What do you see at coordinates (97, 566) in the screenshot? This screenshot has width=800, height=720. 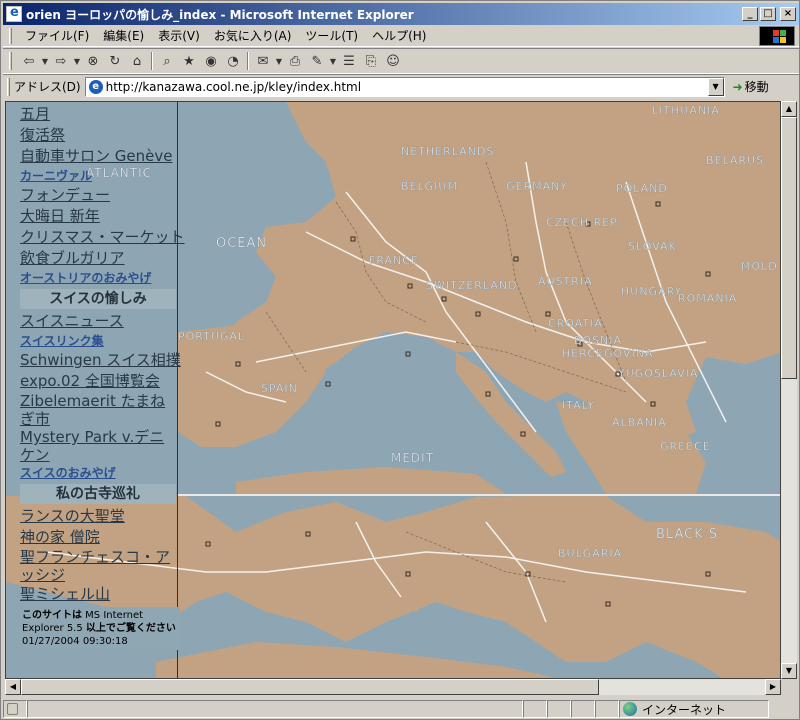 I see `nav-link: 聖フランチェスコ・アッシジ` at bounding box center [97, 566].